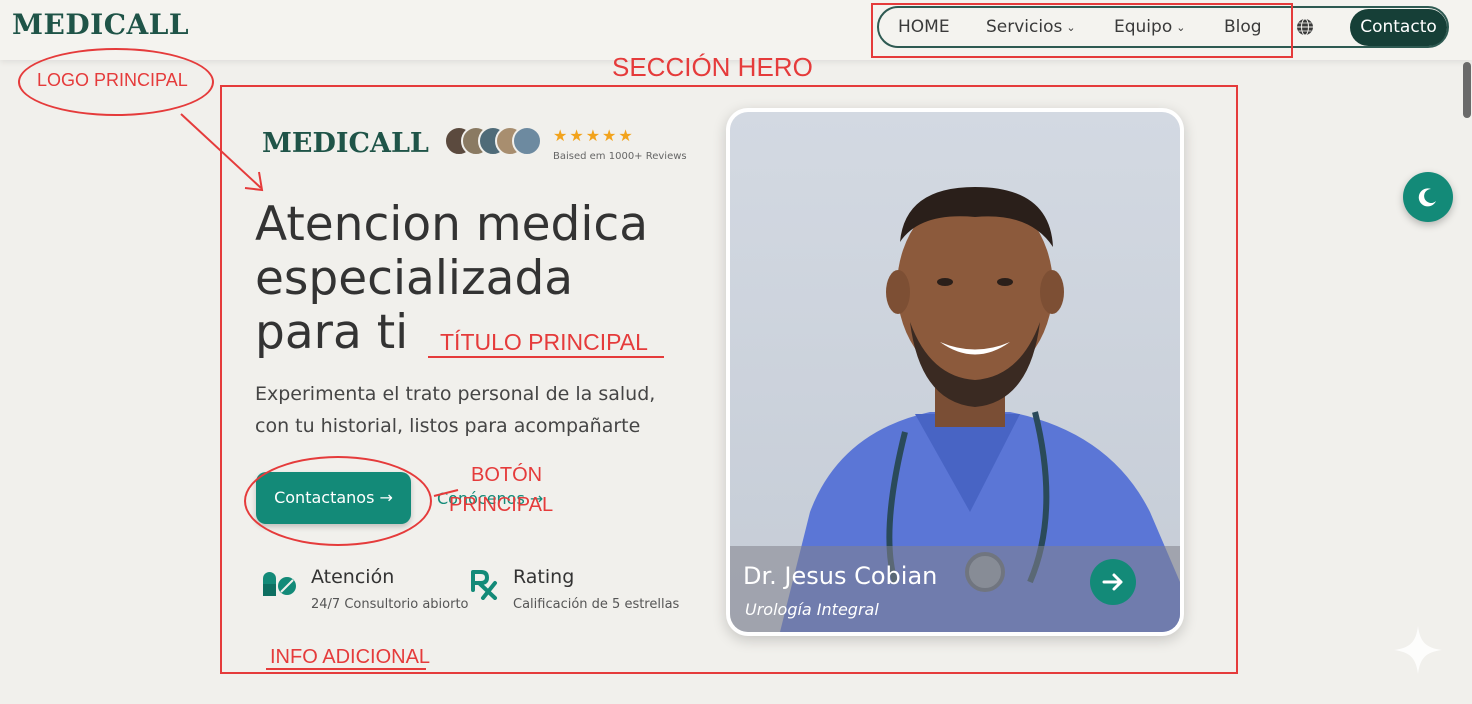 The image size is (1472, 704). I want to click on annotation-principal: PRINCIPAL, so click(501, 505).